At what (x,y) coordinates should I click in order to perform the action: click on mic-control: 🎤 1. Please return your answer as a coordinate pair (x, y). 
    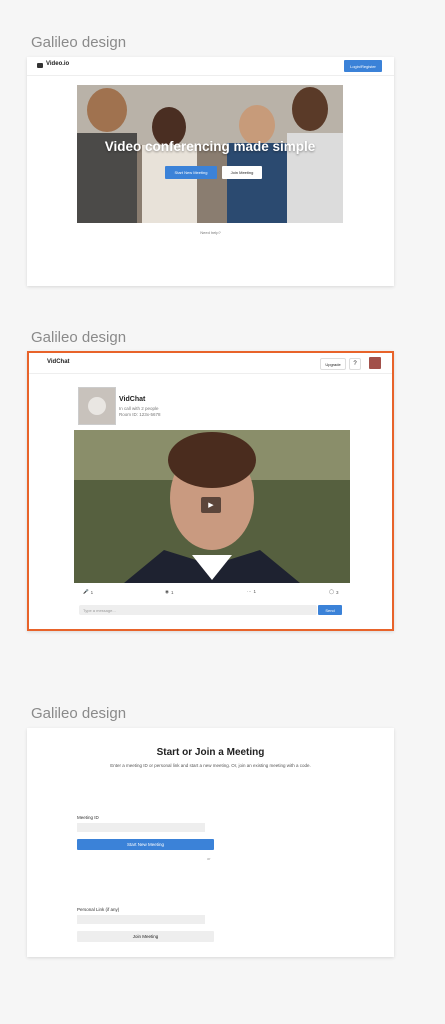
    Looking at the image, I should click on (88, 592).